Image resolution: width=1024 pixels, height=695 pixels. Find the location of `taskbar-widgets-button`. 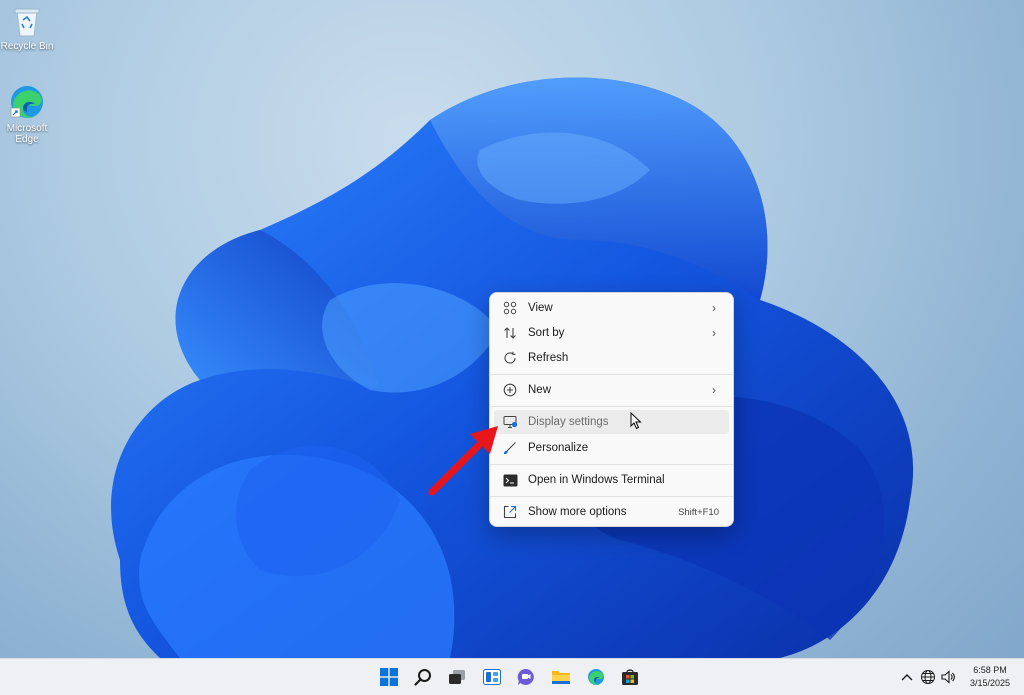

taskbar-widgets-button is located at coordinates (492, 677).